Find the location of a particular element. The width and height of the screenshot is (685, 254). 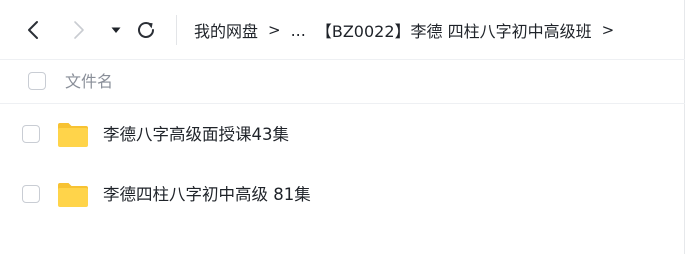

chevron-right-icon is located at coordinates (79, 30).